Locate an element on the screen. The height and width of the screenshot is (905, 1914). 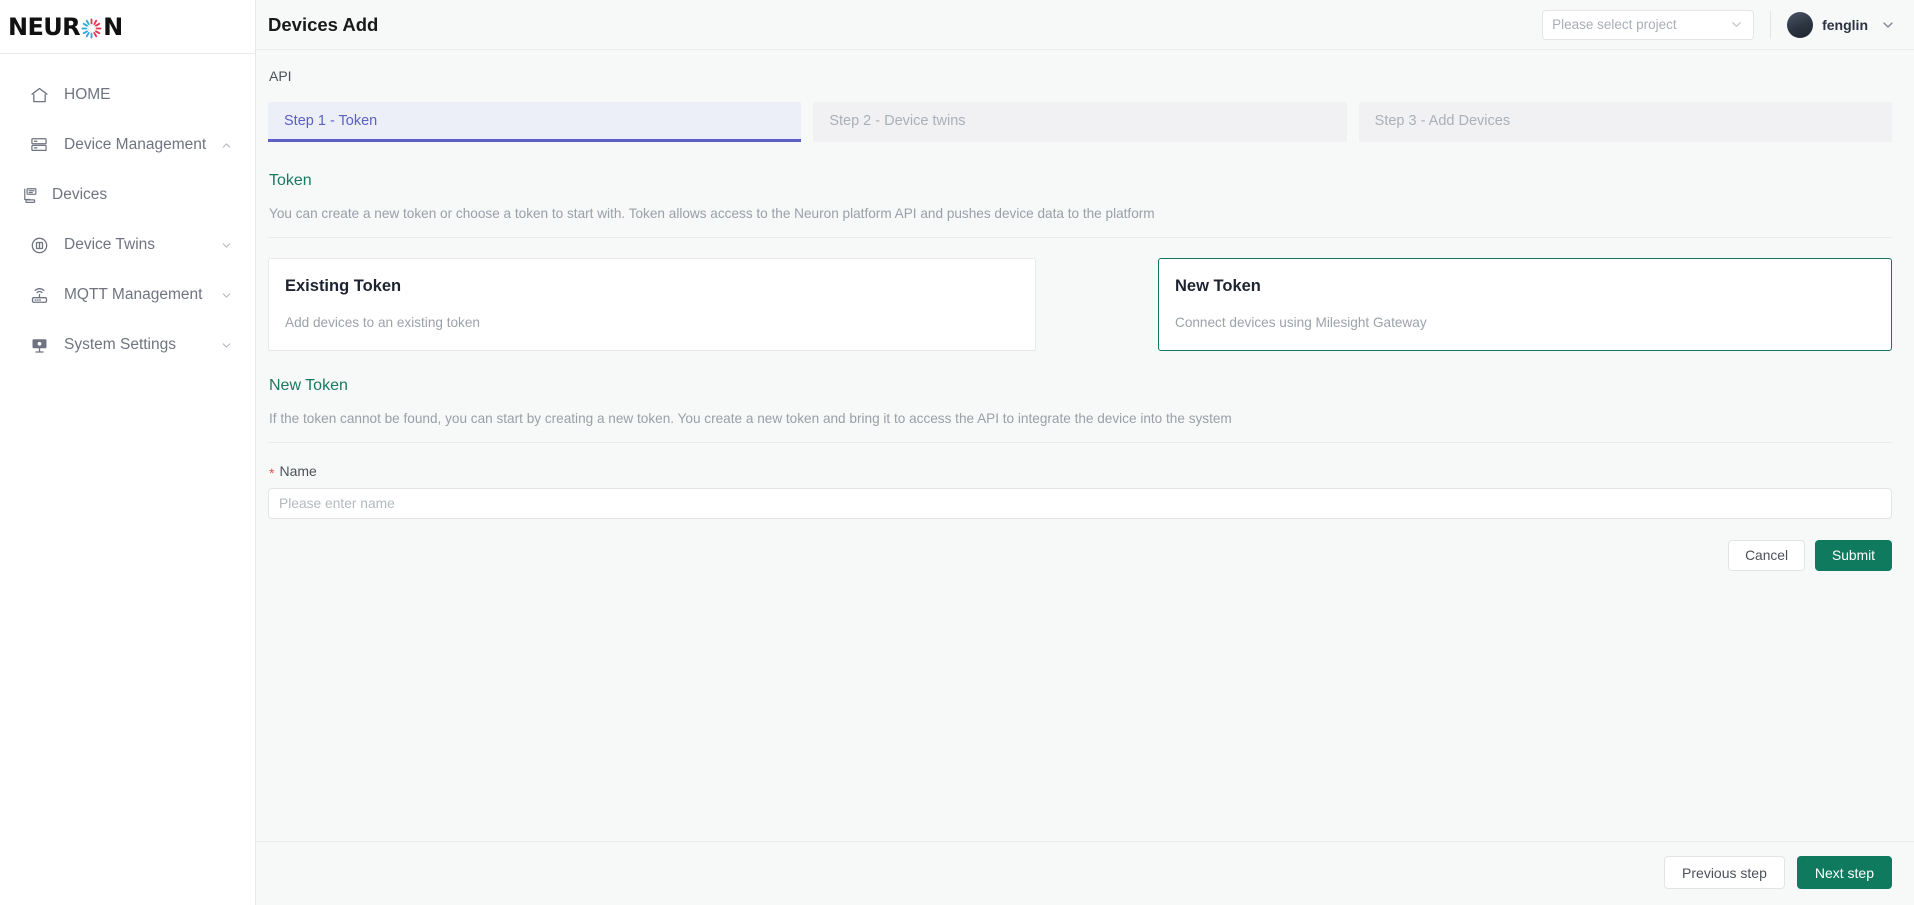
tab-step-2-device-twins: Step 2 - Device twins is located at coordinates (1080, 122).